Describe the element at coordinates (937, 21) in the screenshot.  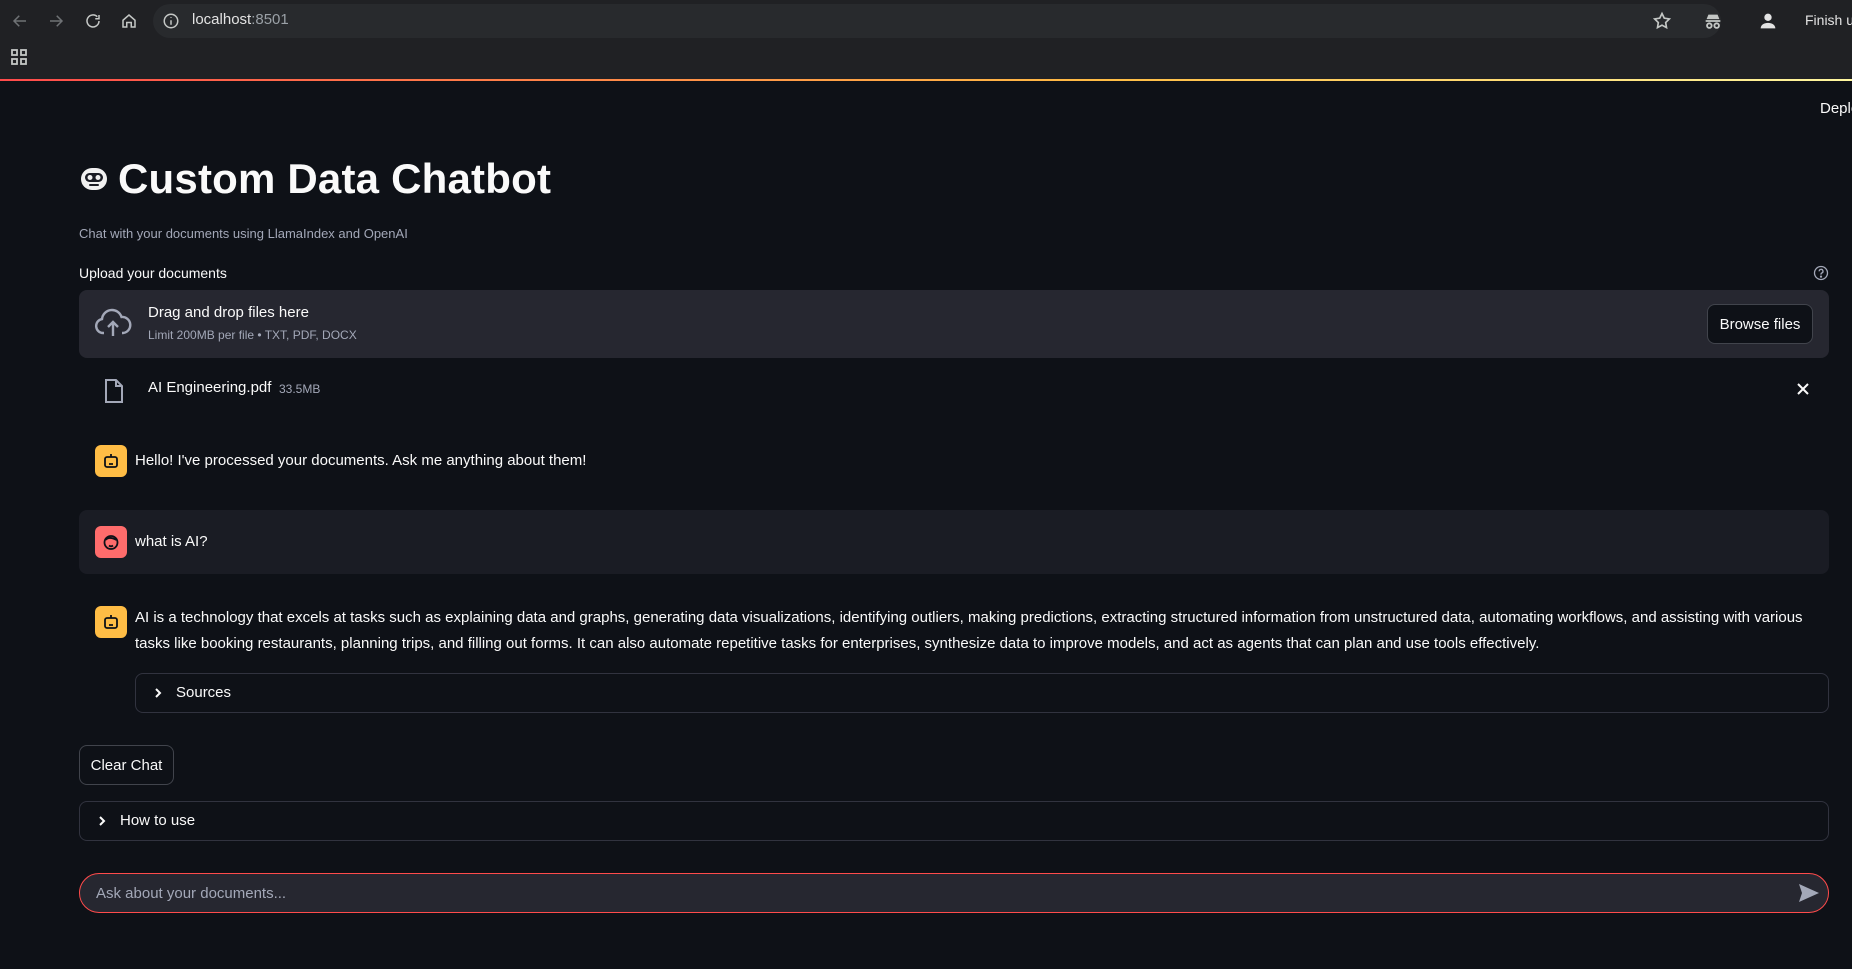
I see `address-bar` at that location.